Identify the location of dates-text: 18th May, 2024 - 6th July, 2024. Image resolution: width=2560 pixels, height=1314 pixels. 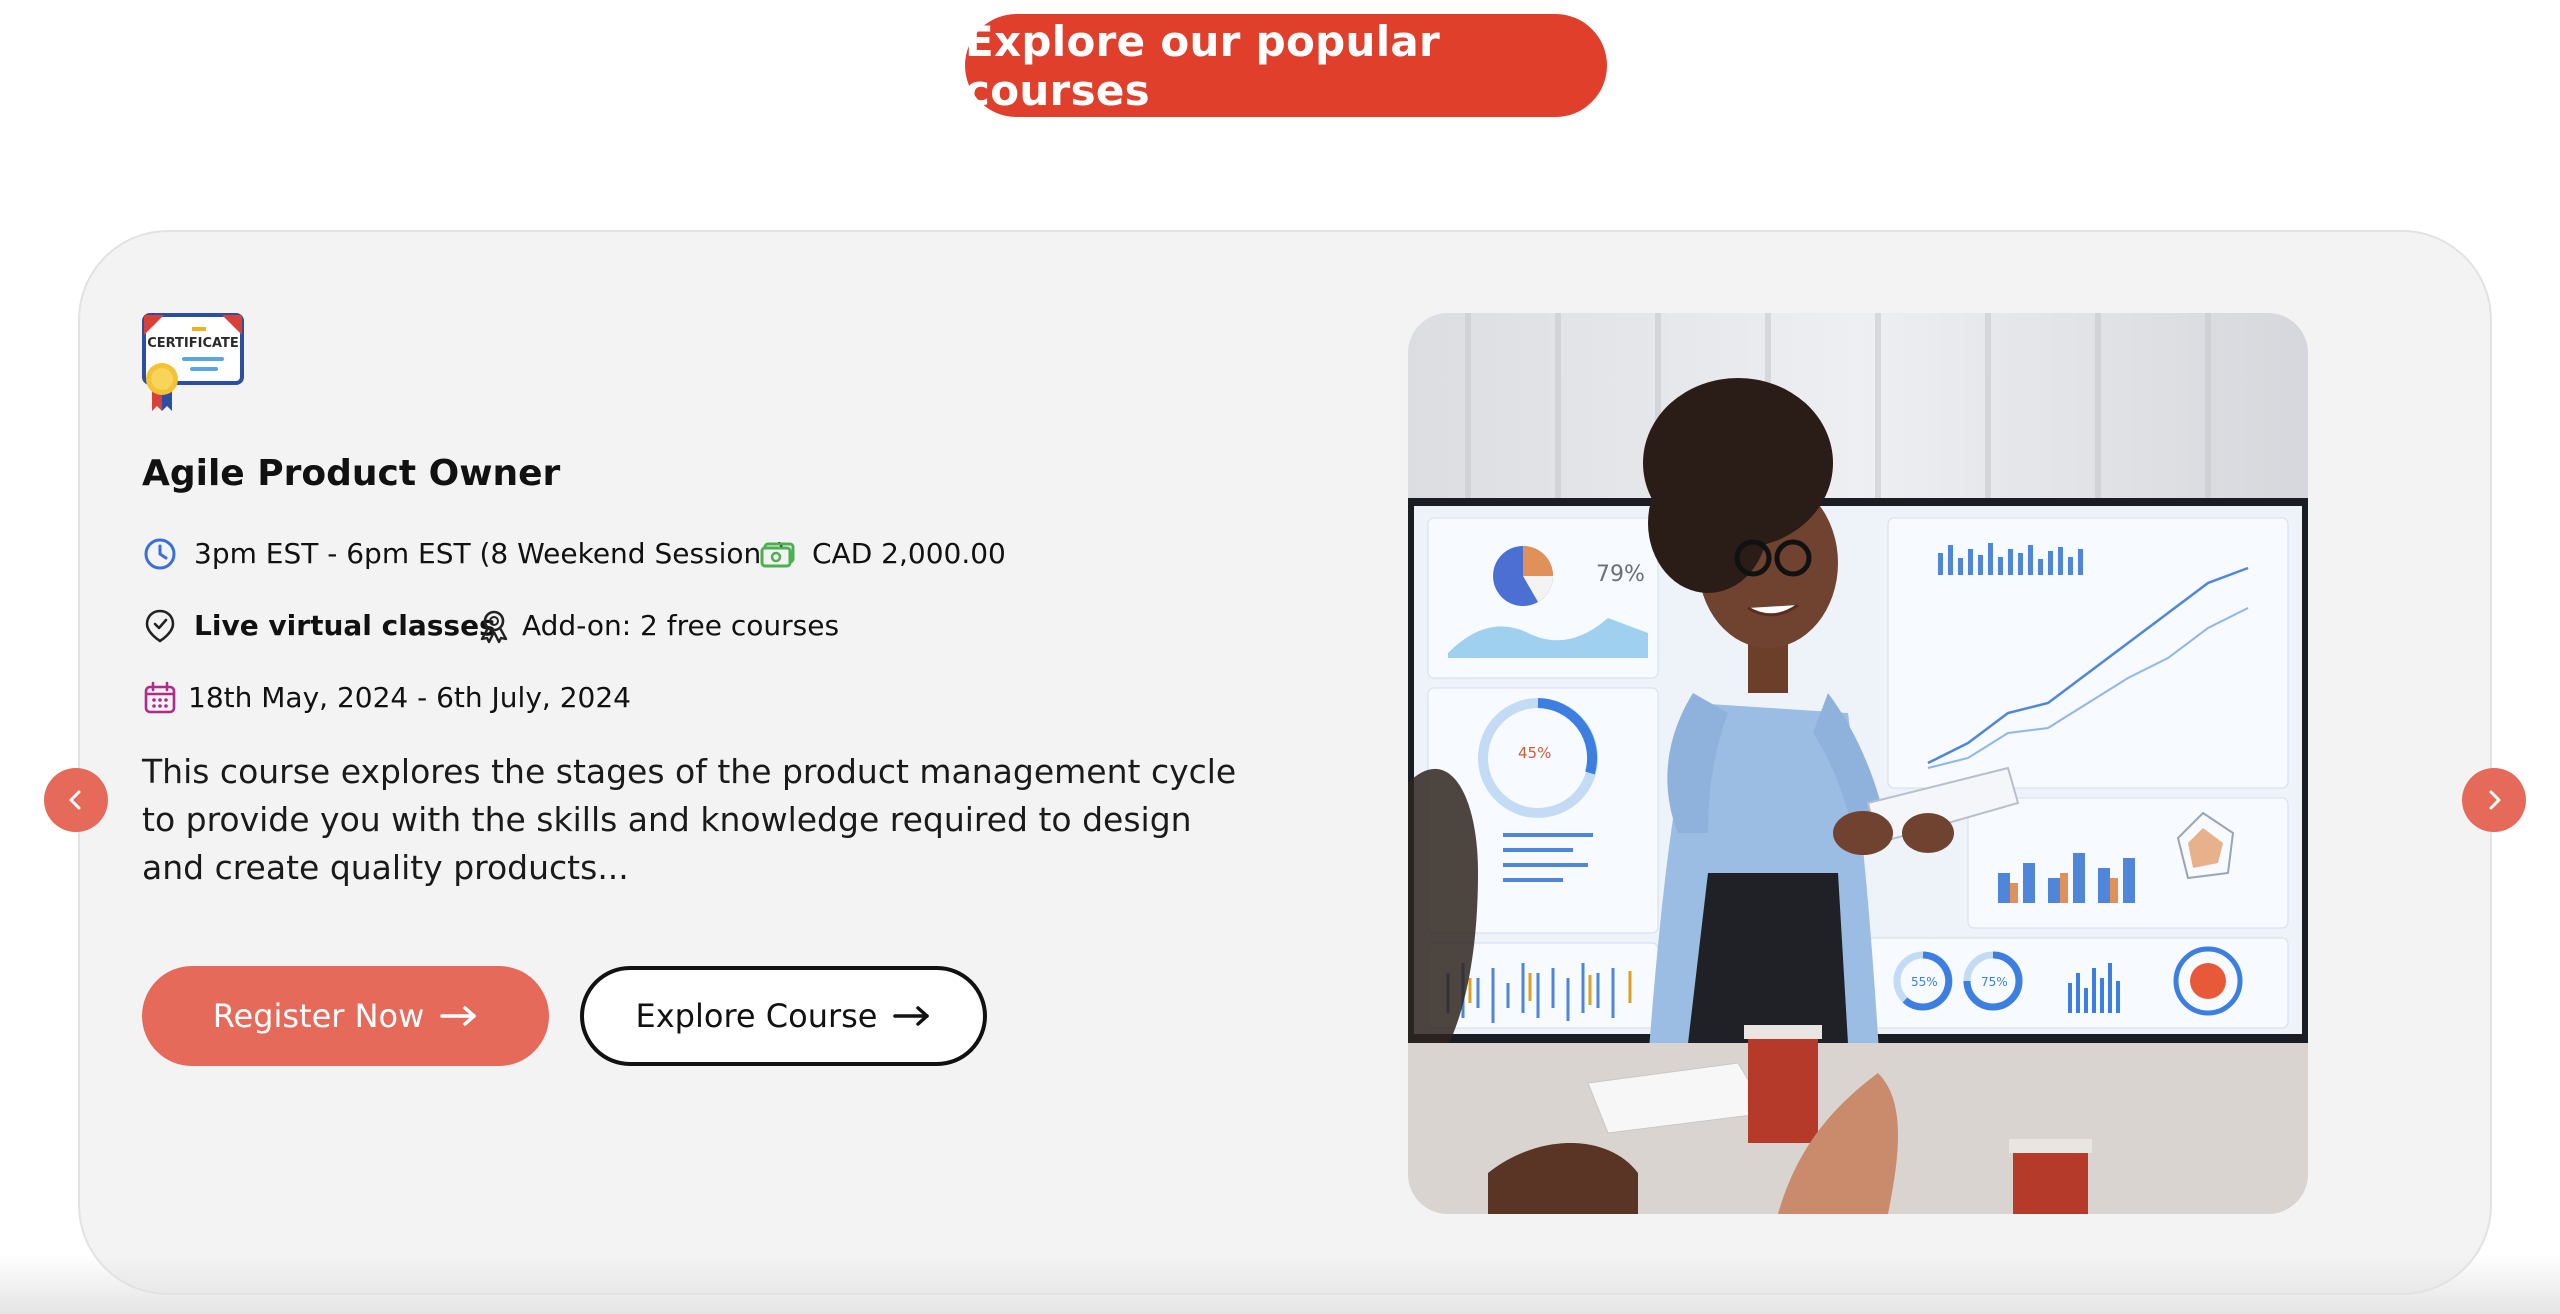
(409, 697).